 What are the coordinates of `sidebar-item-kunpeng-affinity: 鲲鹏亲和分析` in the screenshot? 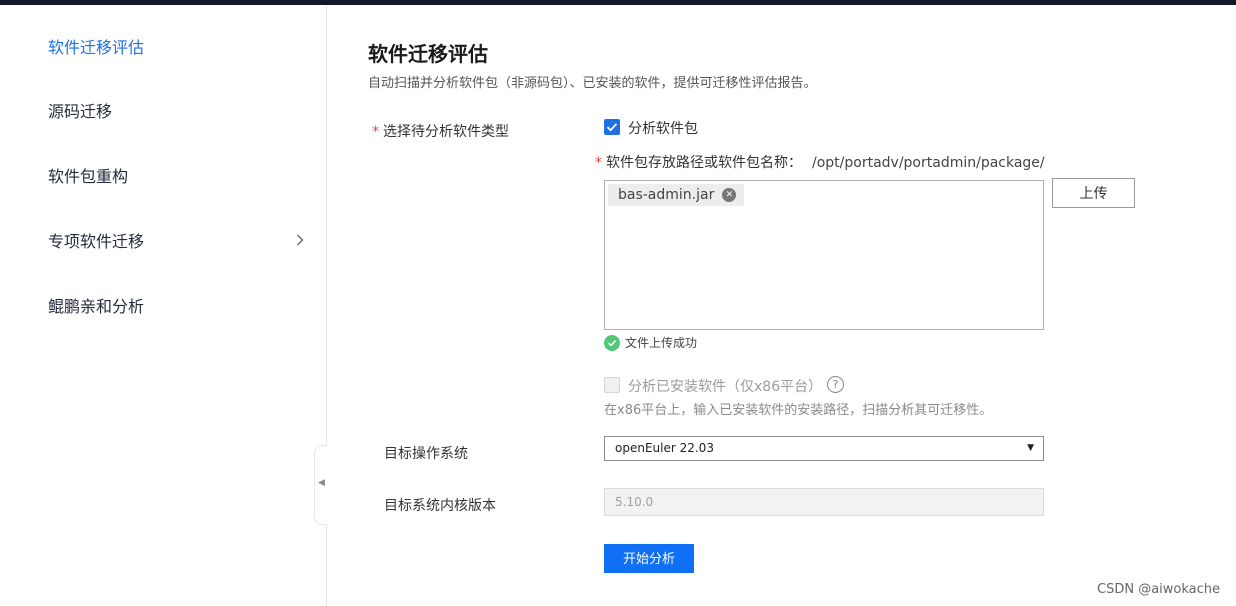 It's located at (96, 307).